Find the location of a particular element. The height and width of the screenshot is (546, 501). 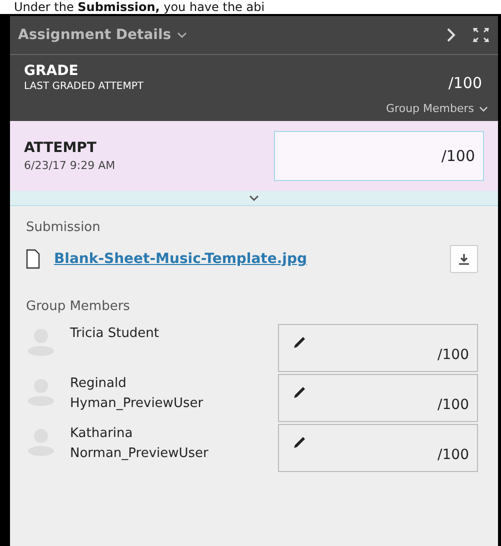

attempt-grade-field: /100 is located at coordinates (379, 156).